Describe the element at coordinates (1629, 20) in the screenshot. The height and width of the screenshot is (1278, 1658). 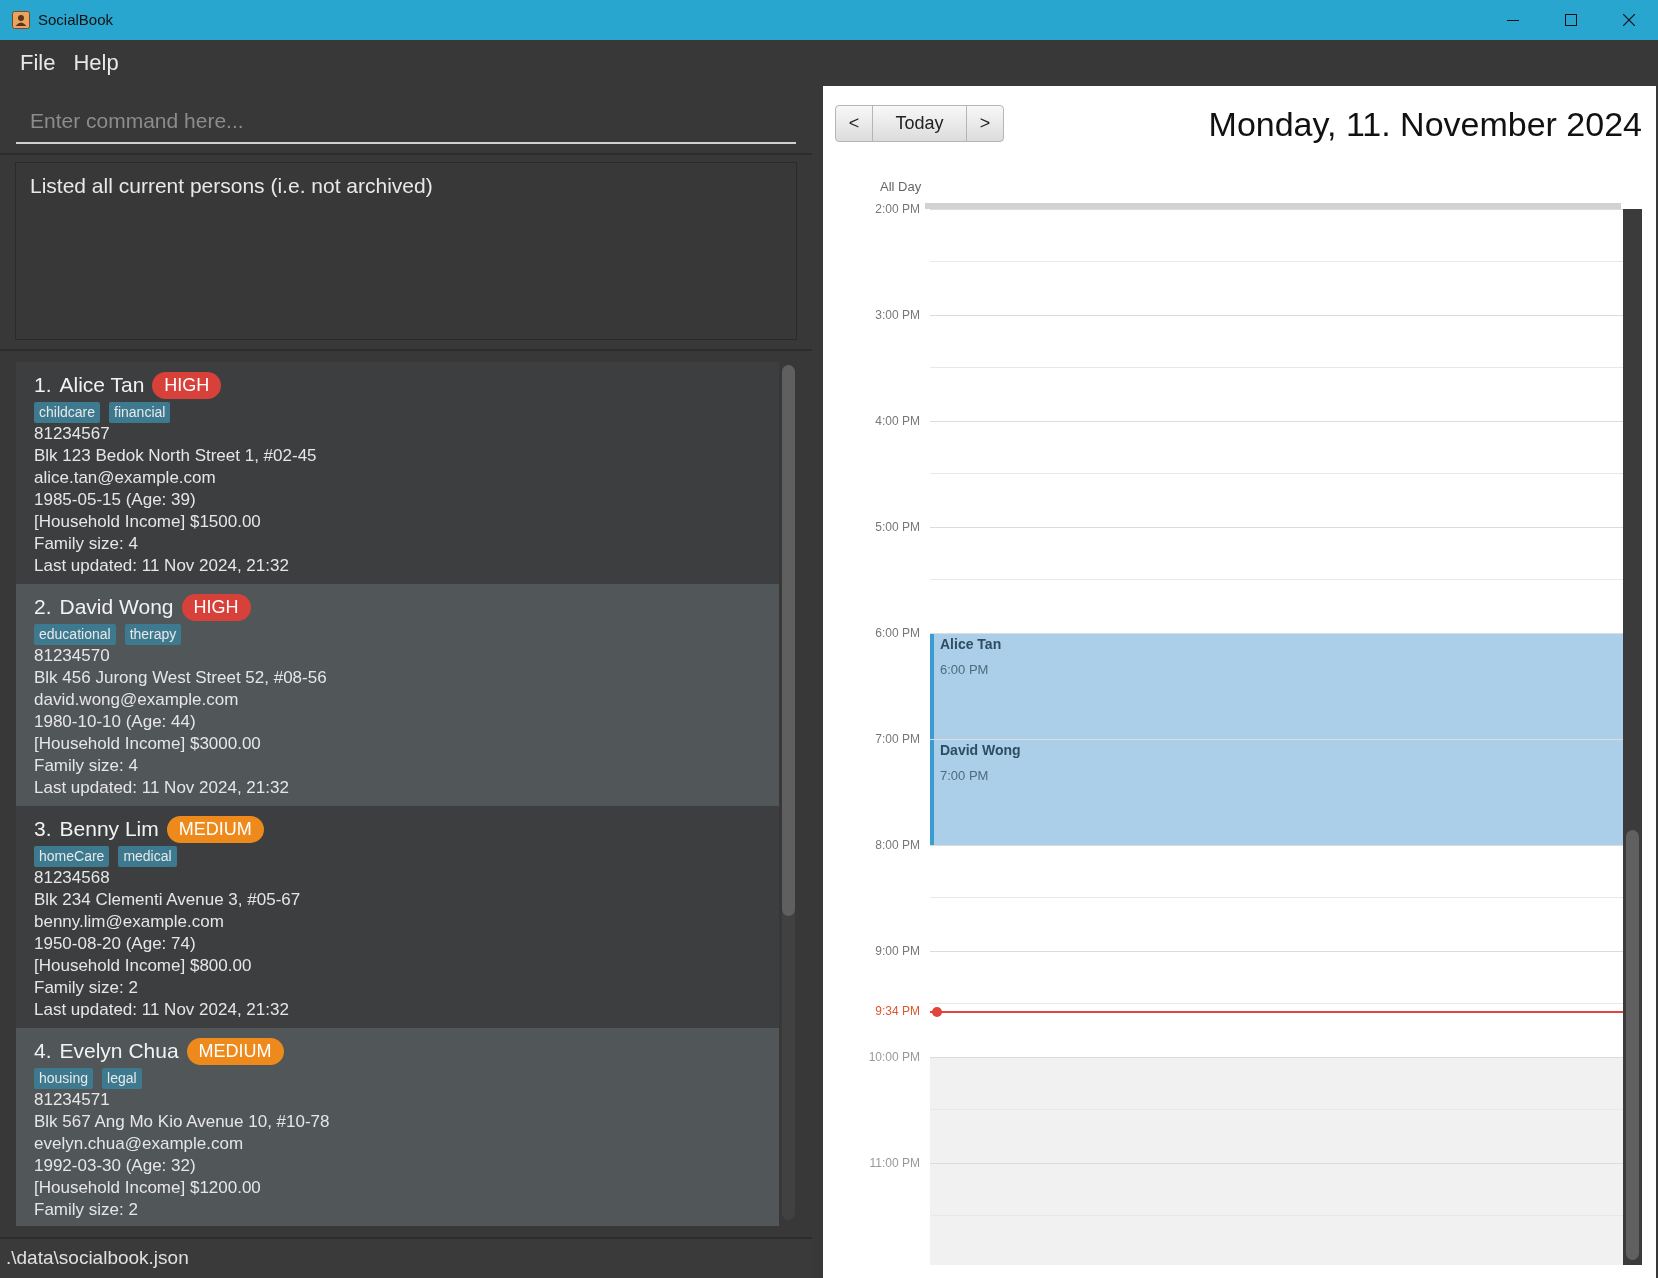
I see `close-icon` at that location.